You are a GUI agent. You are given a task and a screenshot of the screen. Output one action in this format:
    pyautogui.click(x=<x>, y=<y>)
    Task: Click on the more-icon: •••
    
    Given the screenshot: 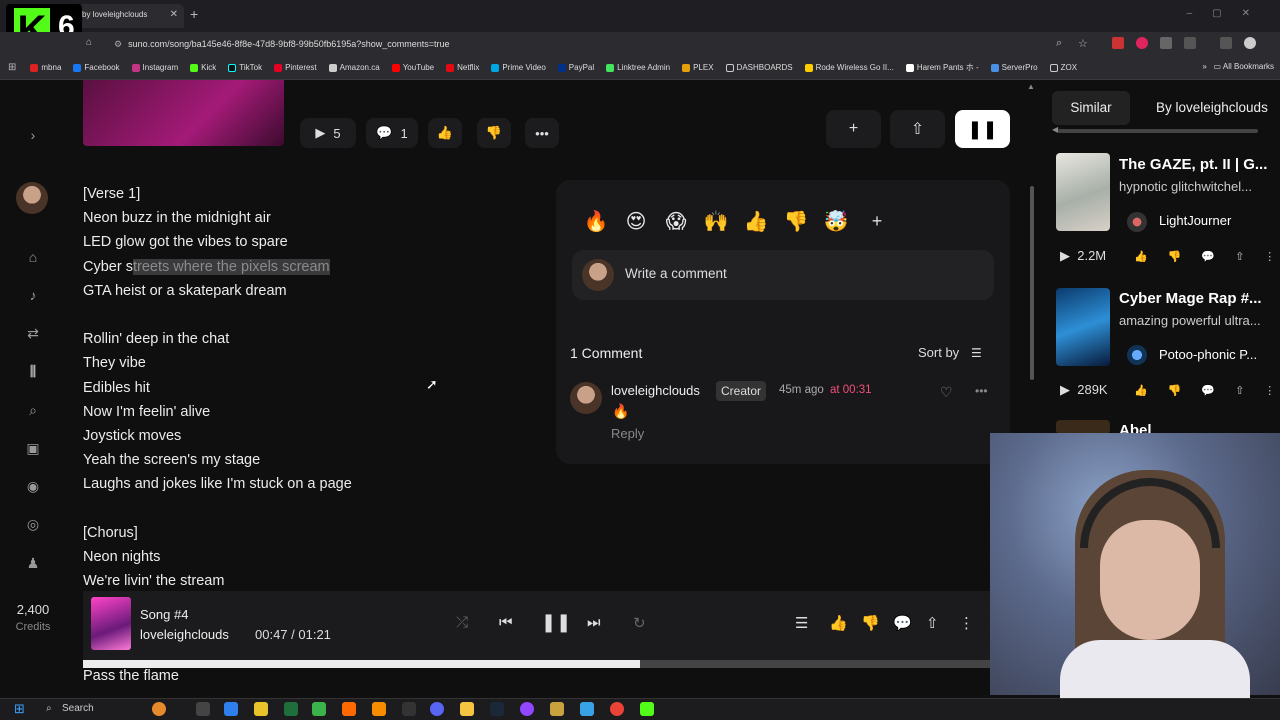 What is the action you would take?
    pyautogui.click(x=981, y=391)
    